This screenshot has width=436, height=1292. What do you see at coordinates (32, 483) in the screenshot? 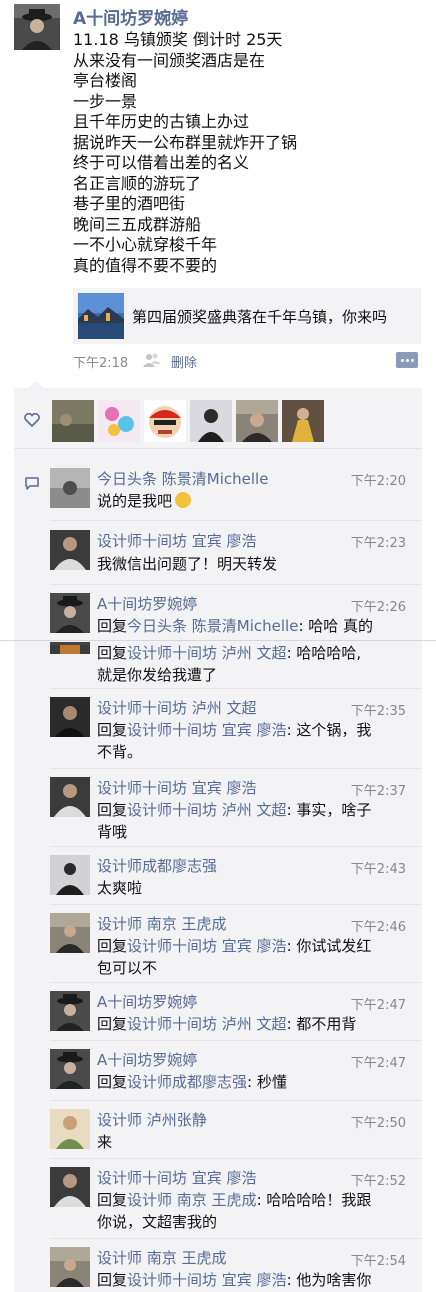
I see `comment-bubble-icon` at bounding box center [32, 483].